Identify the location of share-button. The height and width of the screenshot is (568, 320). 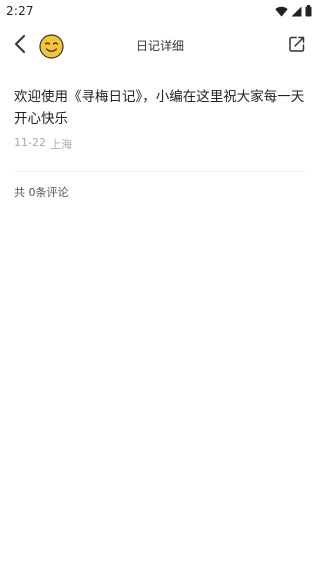
(297, 46).